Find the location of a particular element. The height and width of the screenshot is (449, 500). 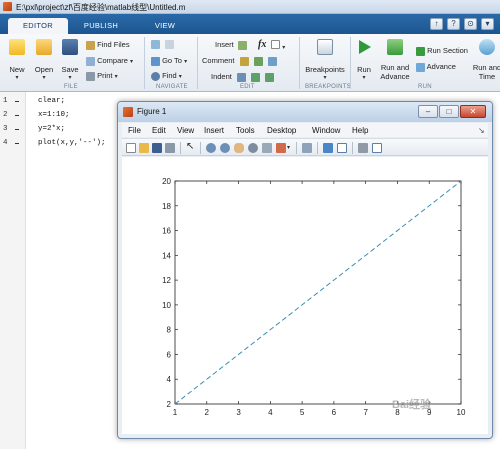

y-tick-label: 16 is located at coordinates (166, 231).